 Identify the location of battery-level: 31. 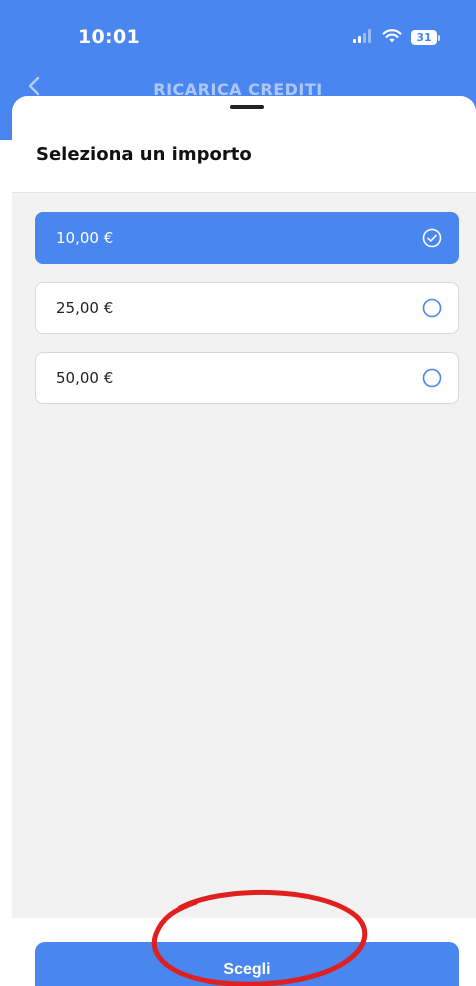
(424, 37).